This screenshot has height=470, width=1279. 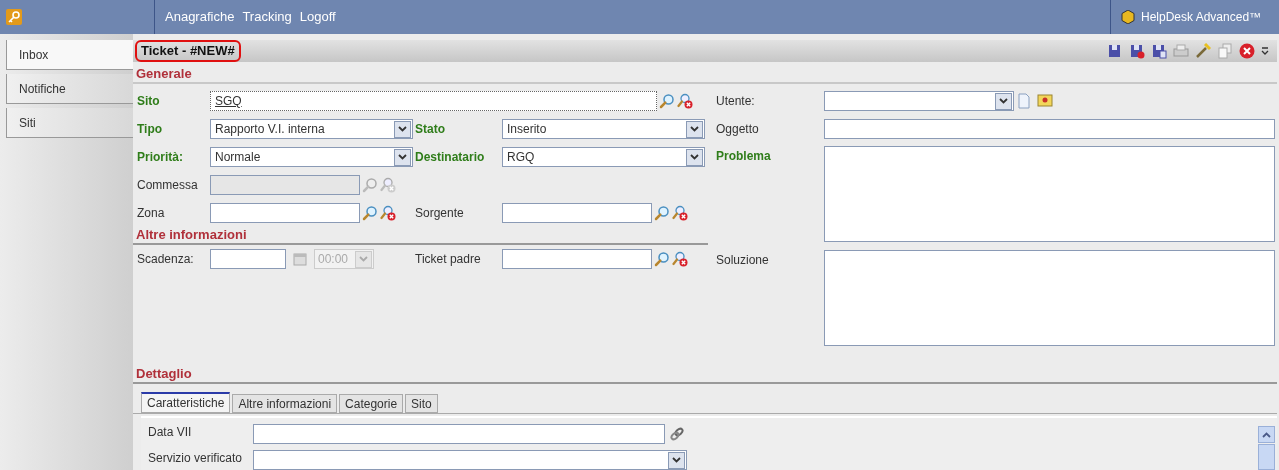 What do you see at coordinates (69, 55) in the screenshot?
I see `sidebar-tab: Inbox` at bounding box center [69, 55].